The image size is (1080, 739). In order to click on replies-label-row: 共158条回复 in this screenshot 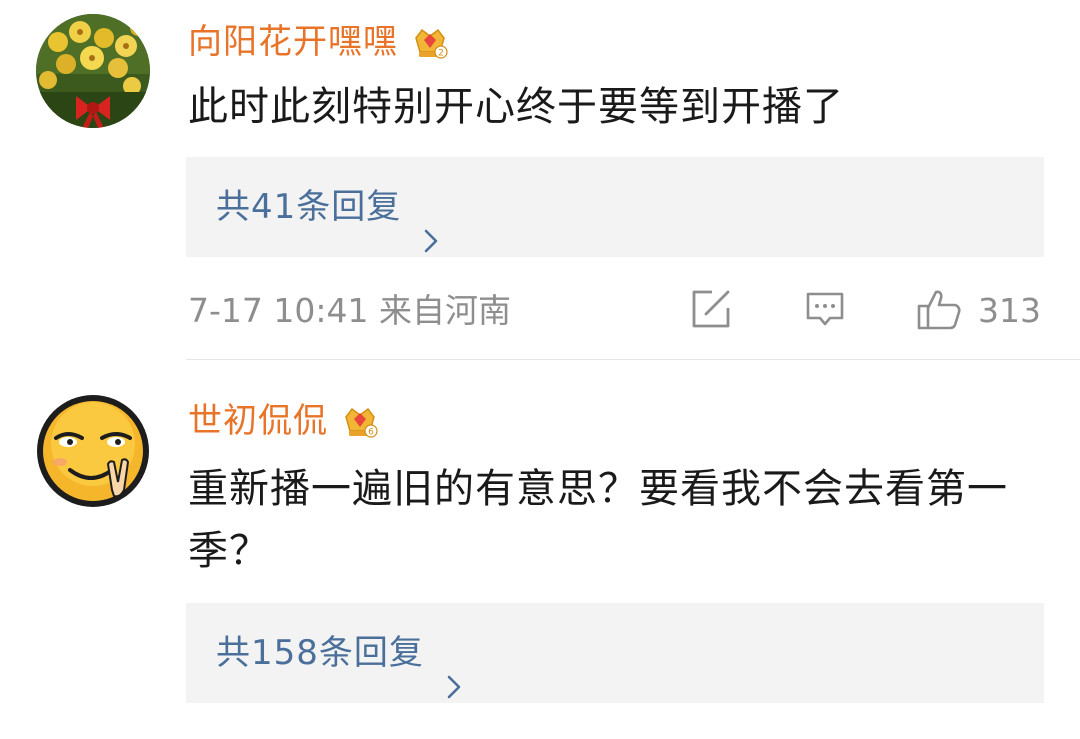, I will do `click(339, 653)`.